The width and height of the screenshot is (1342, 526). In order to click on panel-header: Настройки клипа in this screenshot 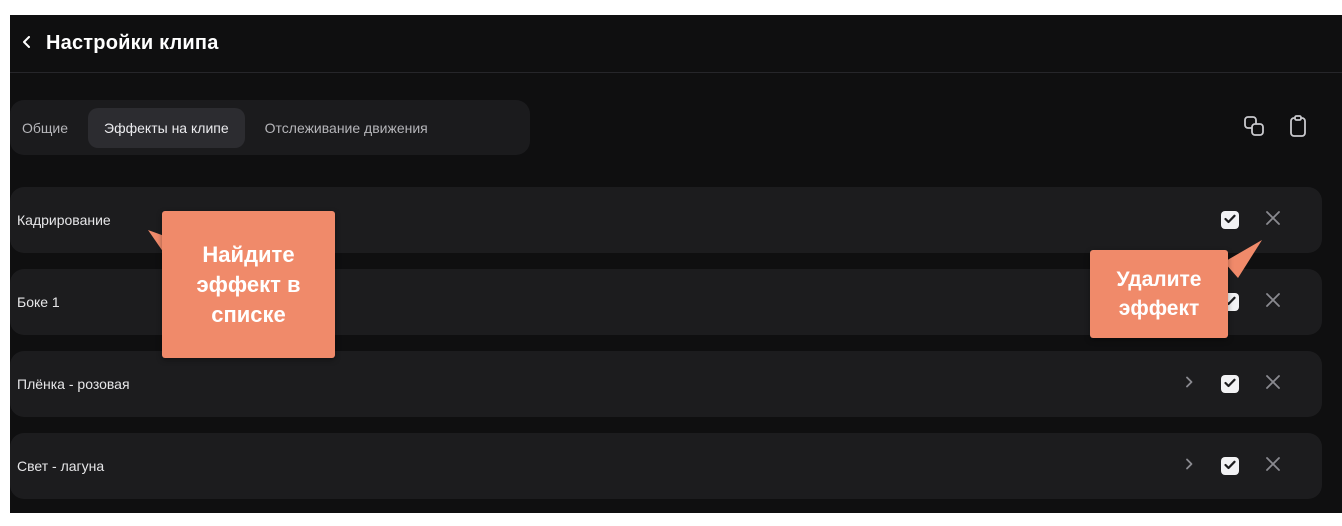, I will do `click(676, 44)`.